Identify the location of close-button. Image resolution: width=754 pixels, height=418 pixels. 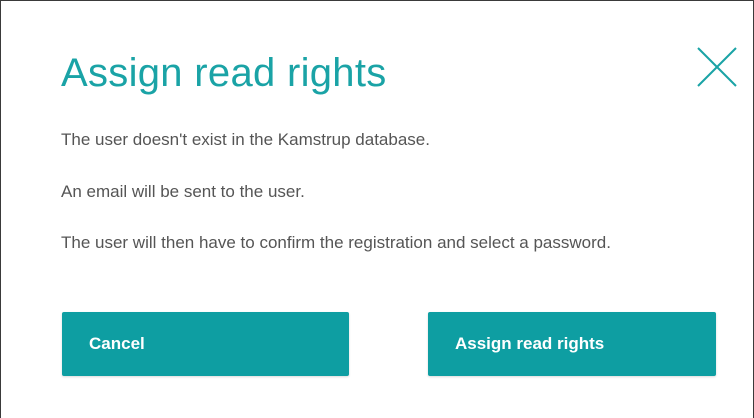
(717, 67).